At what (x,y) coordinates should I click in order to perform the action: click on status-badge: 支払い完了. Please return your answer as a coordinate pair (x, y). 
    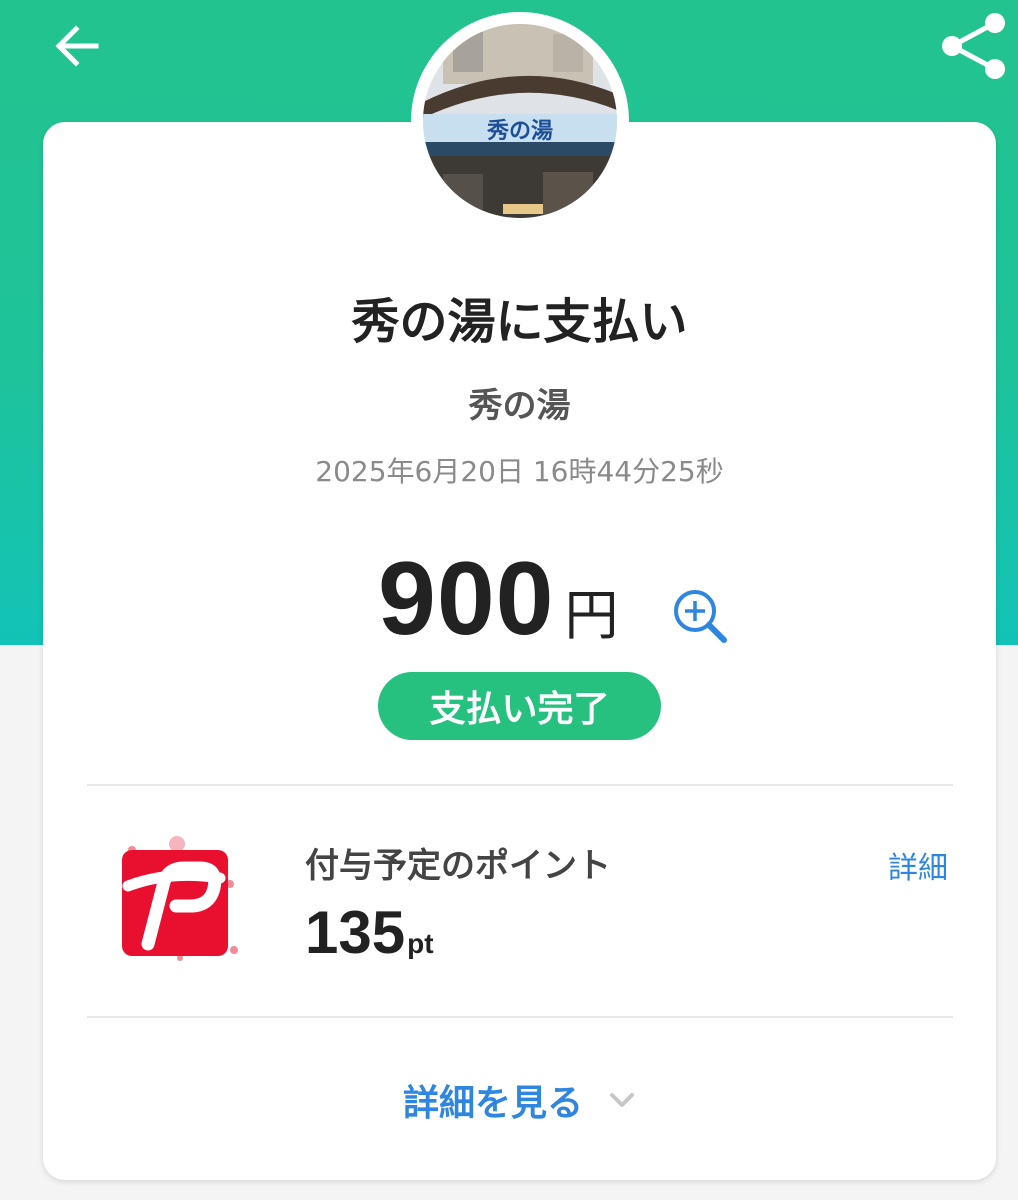
    Looking at the image, I should click on (519, 706).